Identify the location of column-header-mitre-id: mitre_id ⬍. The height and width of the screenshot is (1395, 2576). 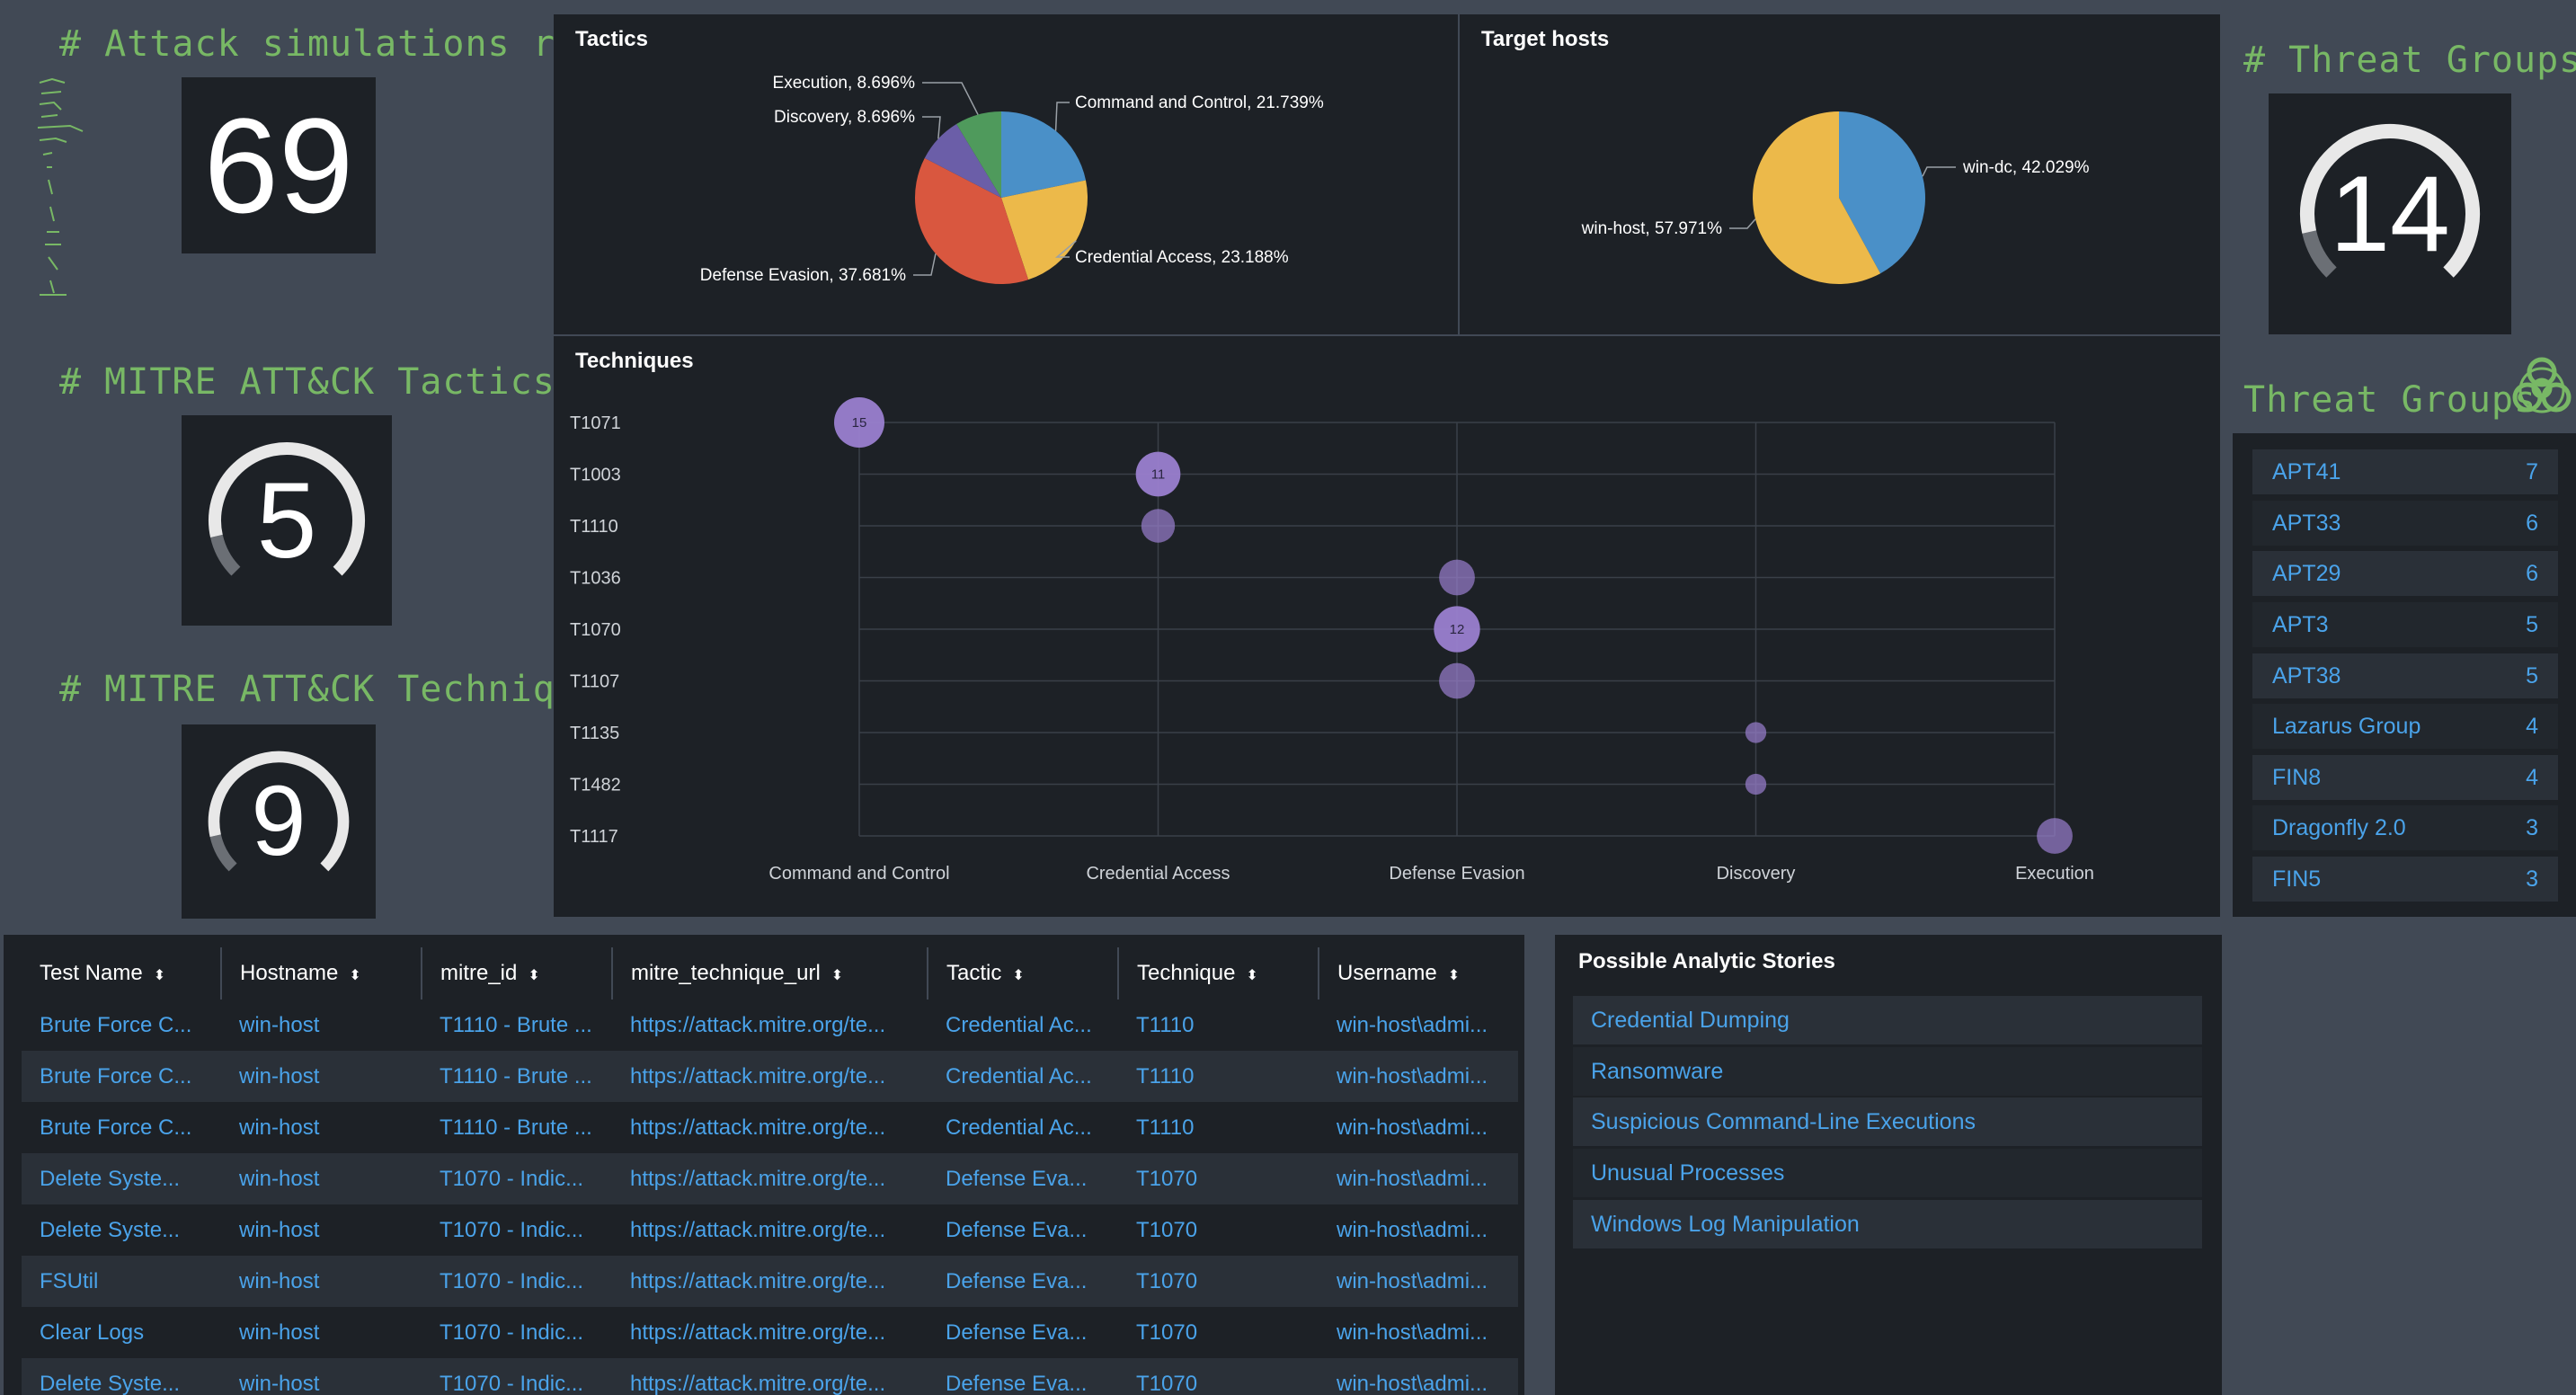
(517, 973).